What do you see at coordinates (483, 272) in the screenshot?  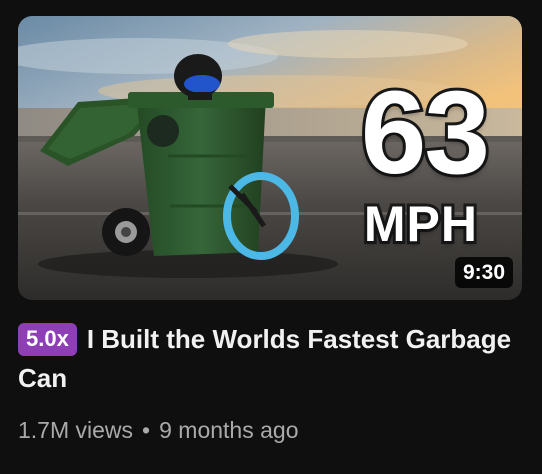 I see `duration-badge: 9:30` at bounding box center [483, 272].